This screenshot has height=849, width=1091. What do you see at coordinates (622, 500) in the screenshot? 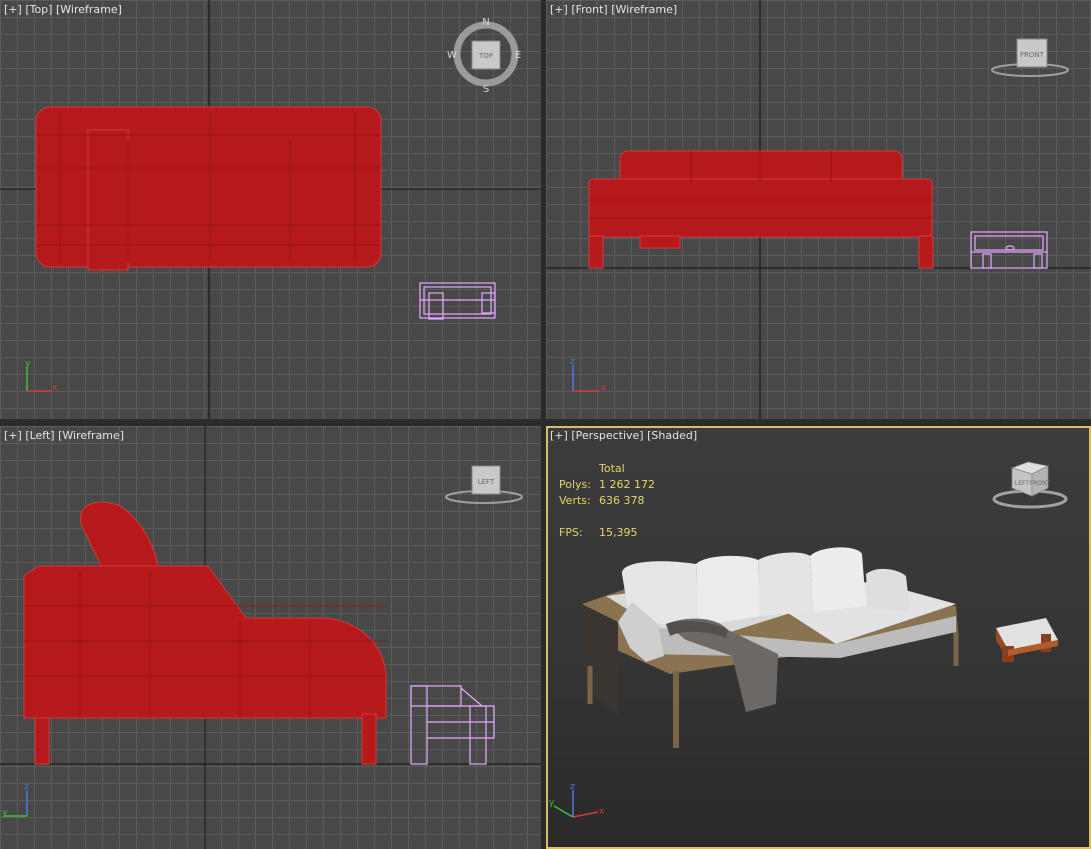
I see `stats-verts-value: 636 378` at bounding box center [622, 500].